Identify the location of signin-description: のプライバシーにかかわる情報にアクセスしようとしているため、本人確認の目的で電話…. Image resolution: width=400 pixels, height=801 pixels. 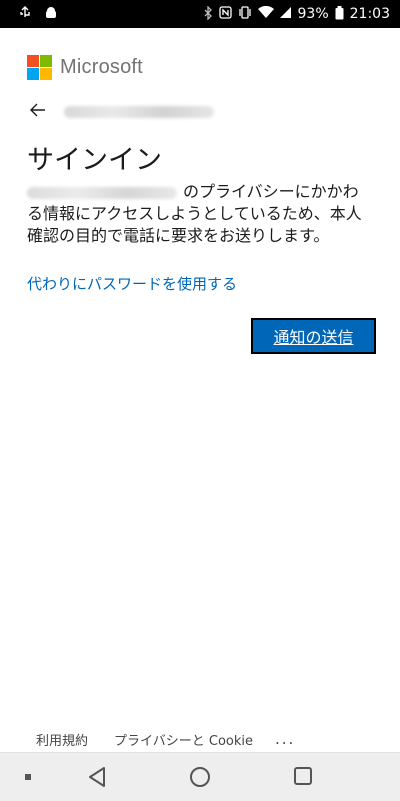
(199, 214).